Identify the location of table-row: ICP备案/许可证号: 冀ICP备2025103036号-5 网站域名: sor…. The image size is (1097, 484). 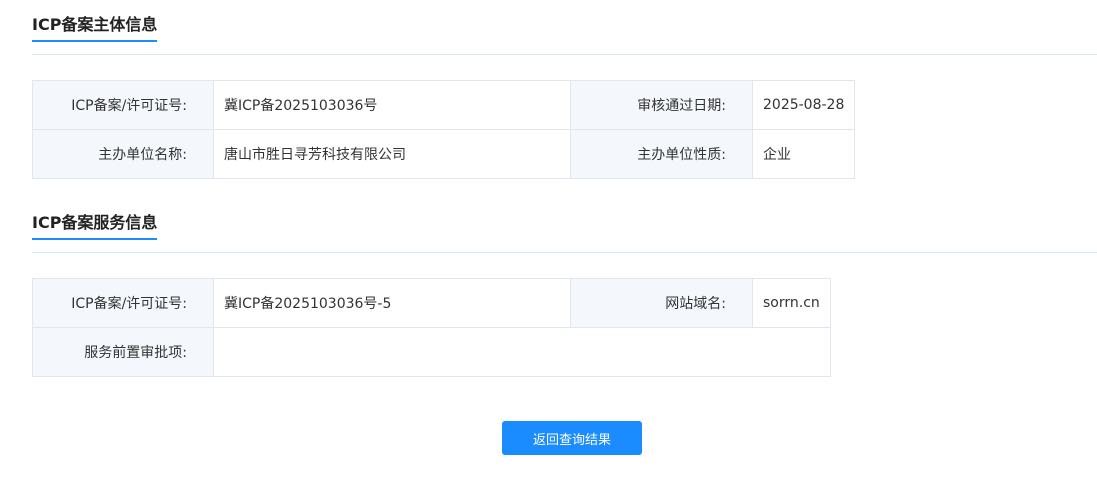
(431, 303).